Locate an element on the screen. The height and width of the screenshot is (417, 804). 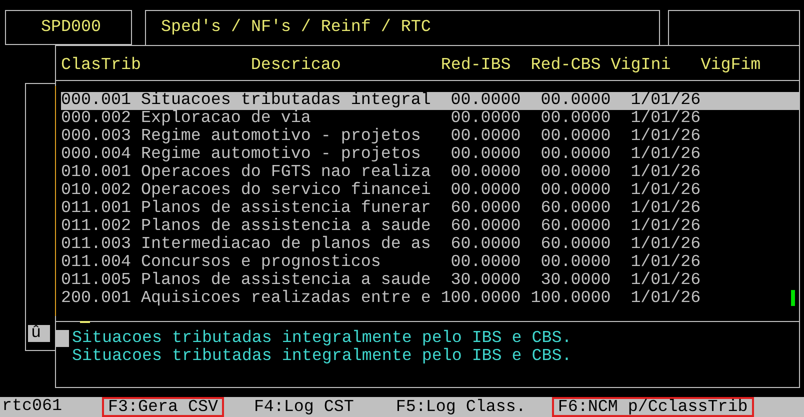
table-row: 000.002 Exploracao de via 00.0000 00.0000 1/01/26 is located at coordinates (430, 119).